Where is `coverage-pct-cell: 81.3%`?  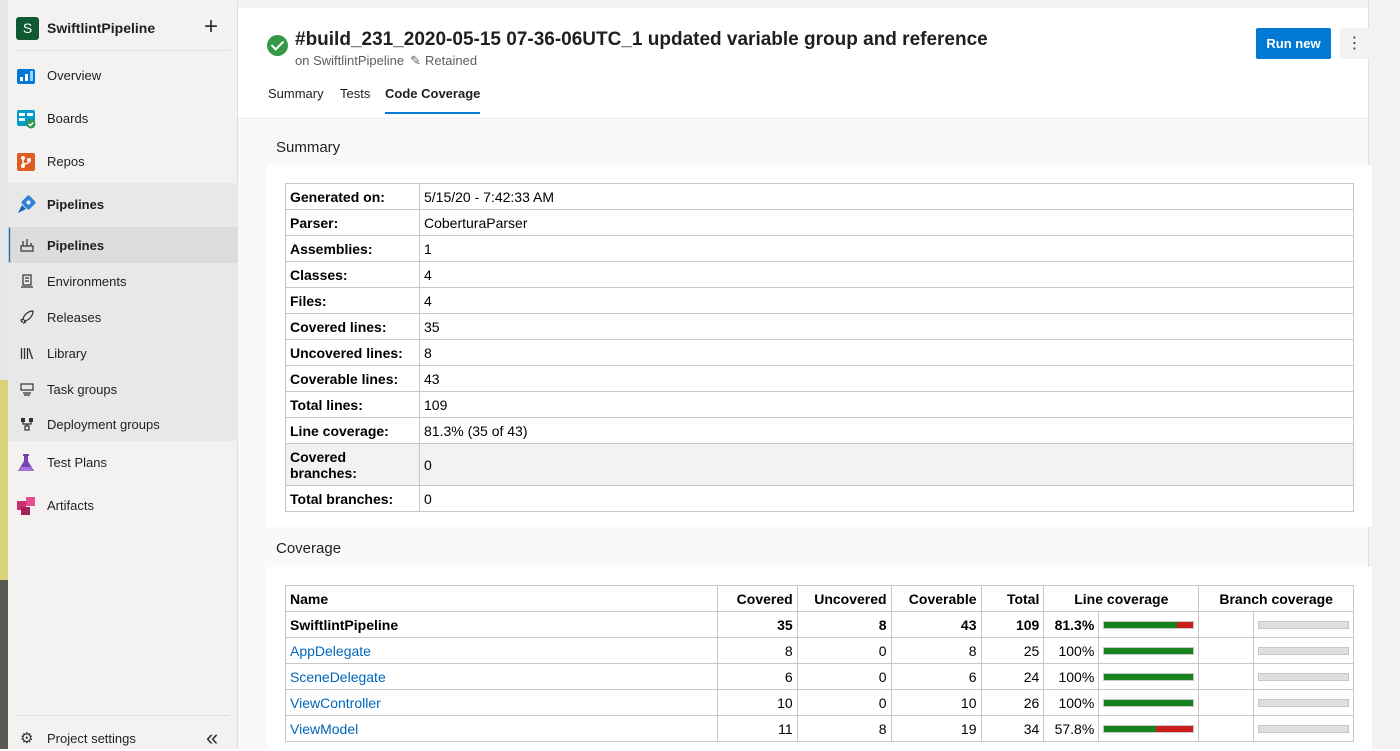 coverage-pct-cell: 81.3% is located at coordinates (1071, 624).